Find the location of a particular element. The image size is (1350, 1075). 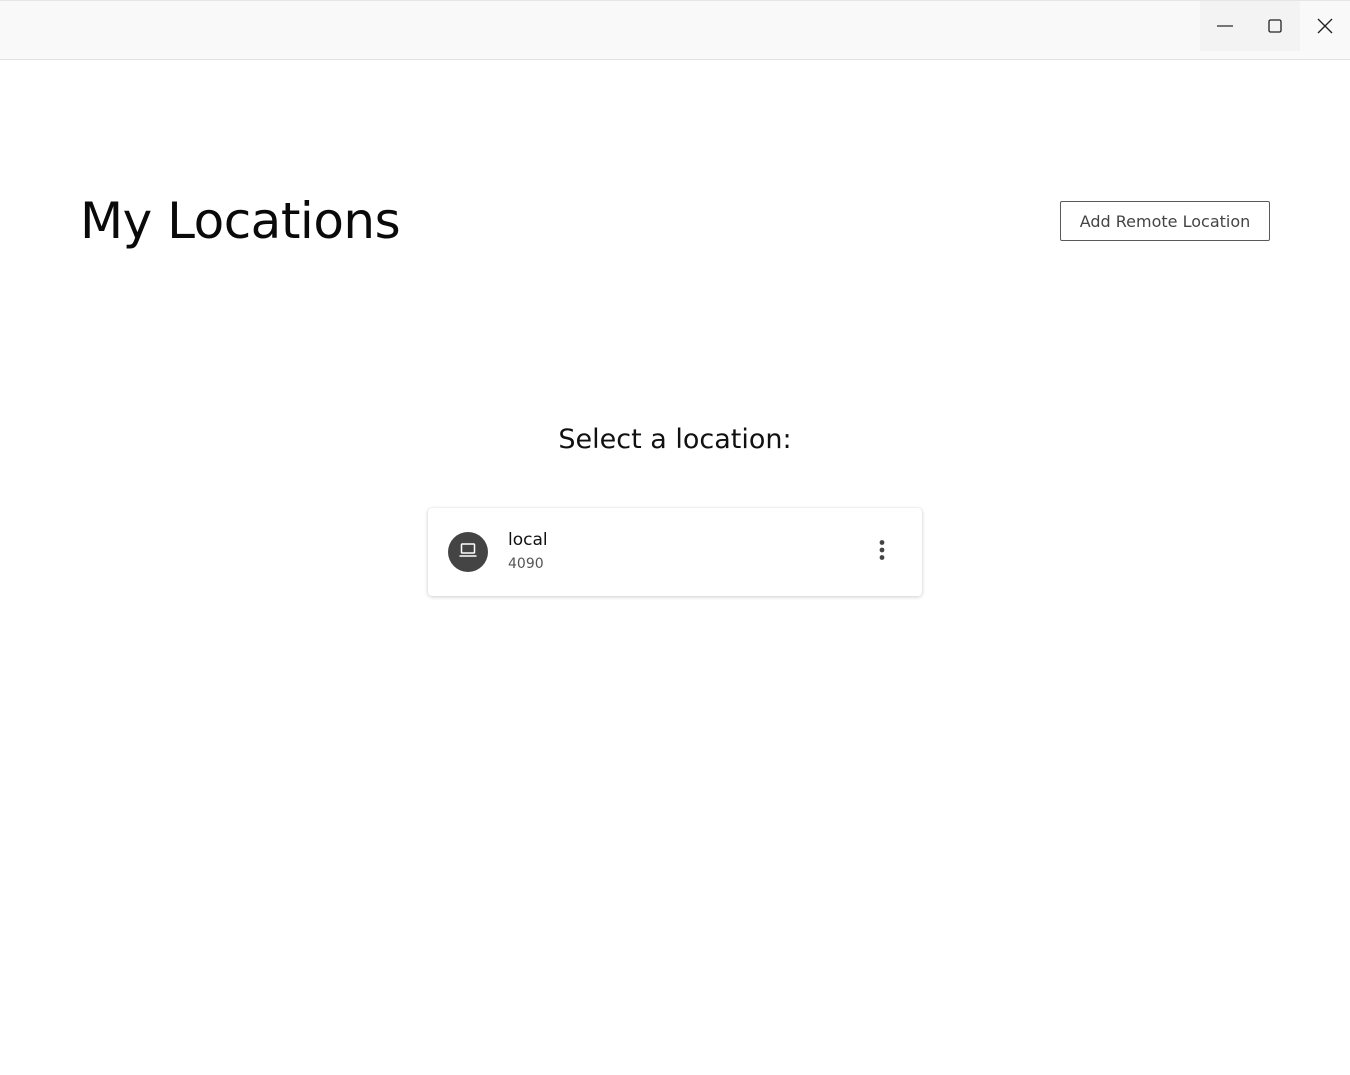

more-vertical-icon is located at coordinates (882, 552).